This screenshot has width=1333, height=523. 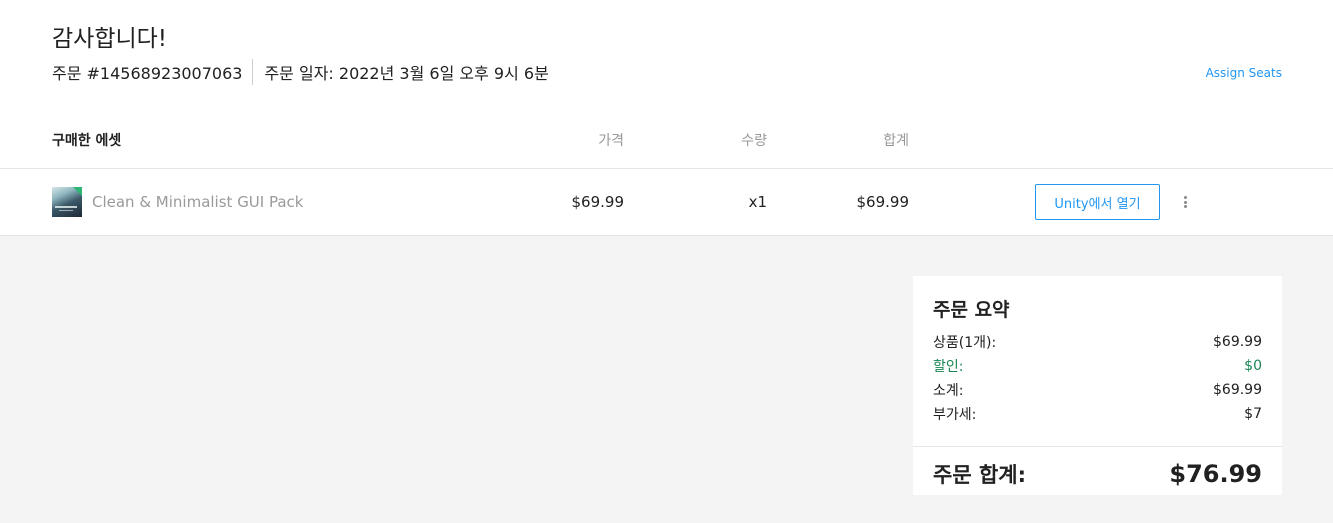 I want to click on page-title: 감사합니다!, so click(x=110, y=39).